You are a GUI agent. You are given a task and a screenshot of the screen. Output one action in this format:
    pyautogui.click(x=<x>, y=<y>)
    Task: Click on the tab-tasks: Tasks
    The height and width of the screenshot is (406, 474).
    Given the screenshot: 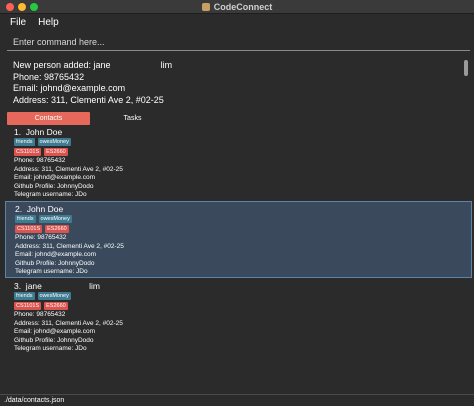 What is the action you would take?
    pyautogui.click(x=132, y=118)
    